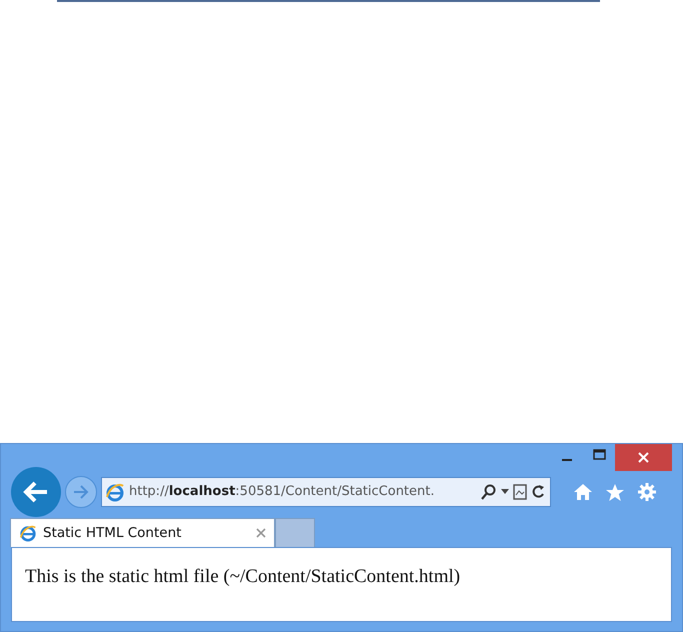 The image size is (683, 632). What do you see at coordinates (567, 460) in the screenshot?
I see `minimize-icon` at bounding box center [567, 460].